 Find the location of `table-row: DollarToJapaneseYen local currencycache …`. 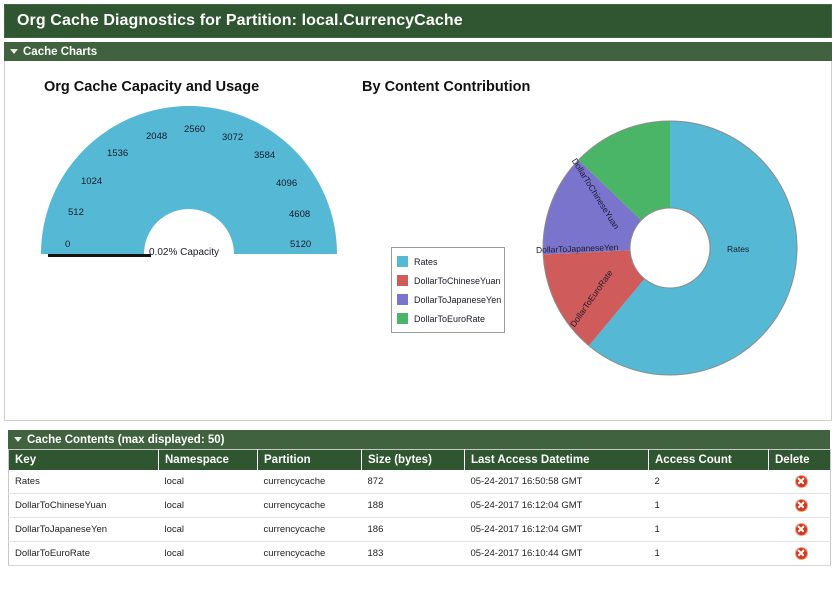

table-row: DollarToJapaneseYen local currencycache … is located at coordinates (419, 529).